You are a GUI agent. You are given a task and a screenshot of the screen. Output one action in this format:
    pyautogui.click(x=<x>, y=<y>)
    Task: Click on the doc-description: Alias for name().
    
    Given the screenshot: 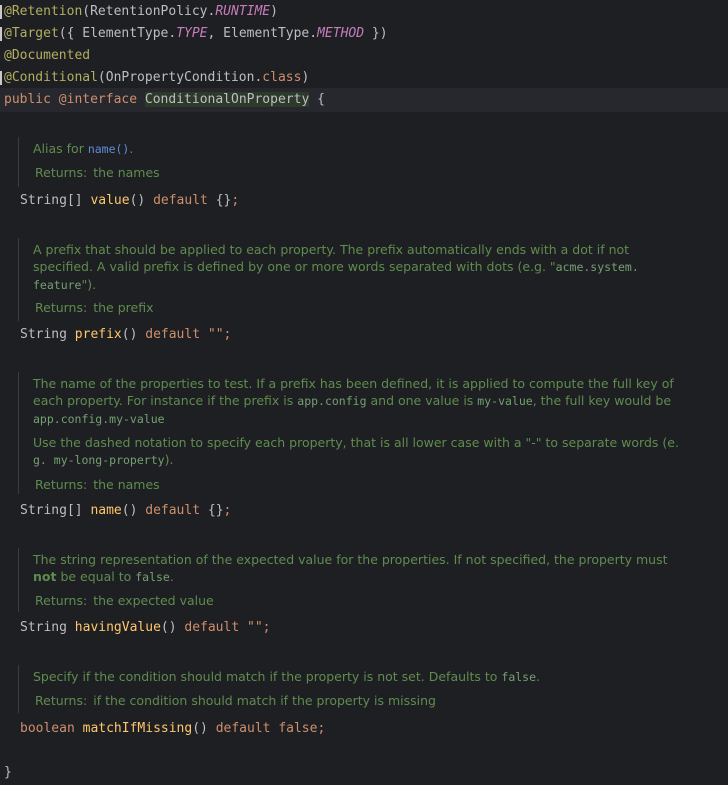 What is the action you would take?
    pyautogui.click(x=369, y=149)
    